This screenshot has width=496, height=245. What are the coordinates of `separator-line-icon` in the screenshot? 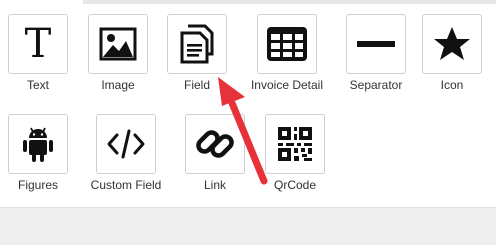 It's located at (376, 44).